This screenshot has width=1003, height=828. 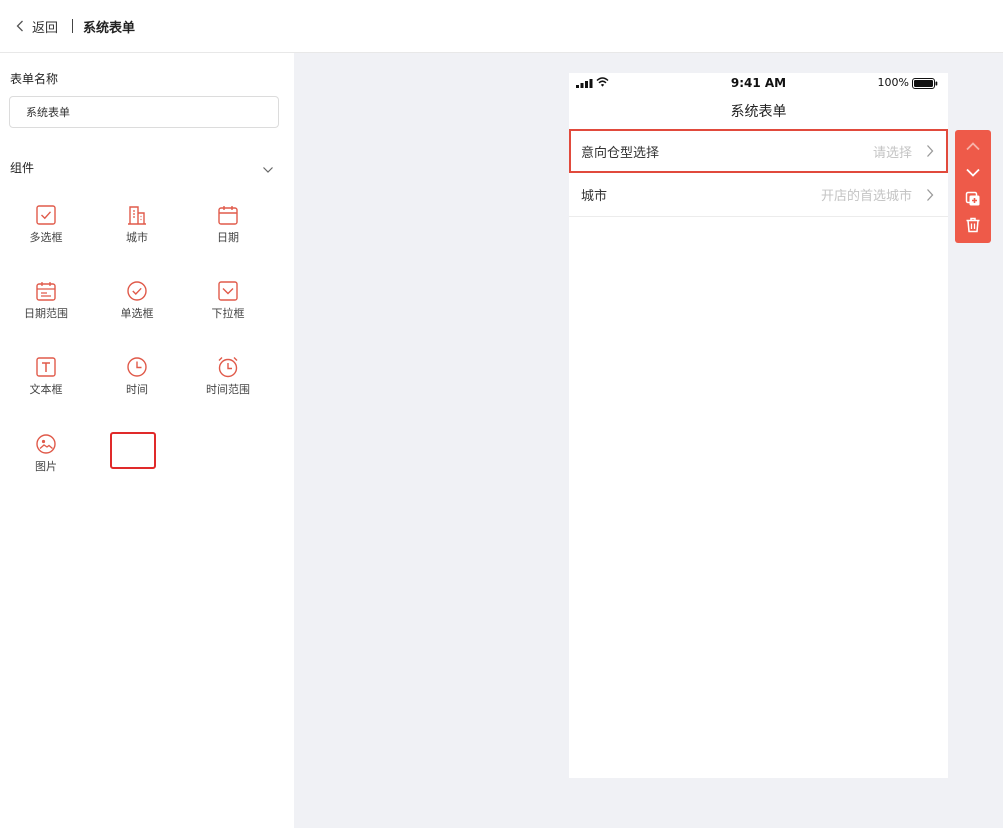 I want to click on field-placeholder: 开店的首选城市, so click(x=866, y=196).